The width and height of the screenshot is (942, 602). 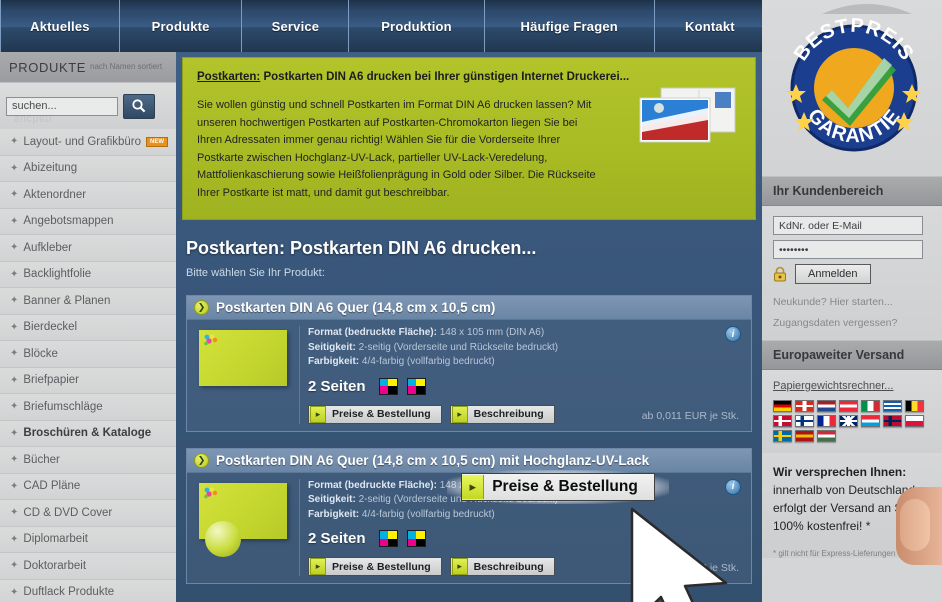 I want to click on sidebar-item-label: Banner & Planen, so click(x=67, y=300).